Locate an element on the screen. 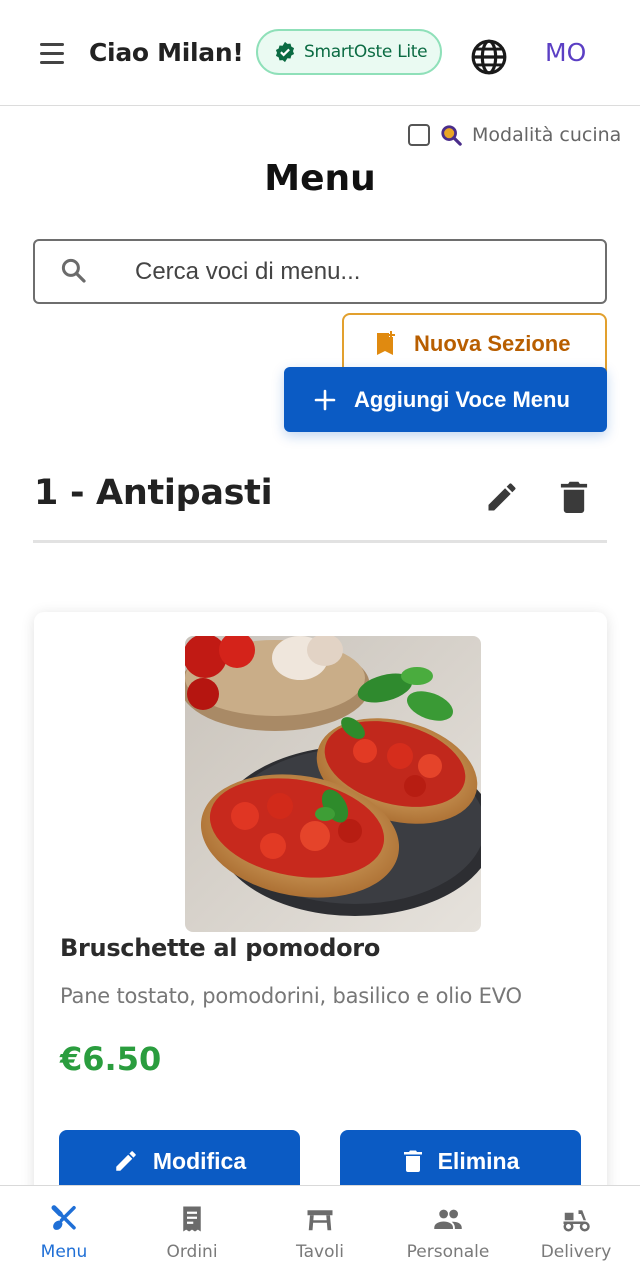 Image resolution: width=640 pixels, height=1276 pixels. kitchen-mode-toggle: Modalità cucina is located at coordinates (514, 135).